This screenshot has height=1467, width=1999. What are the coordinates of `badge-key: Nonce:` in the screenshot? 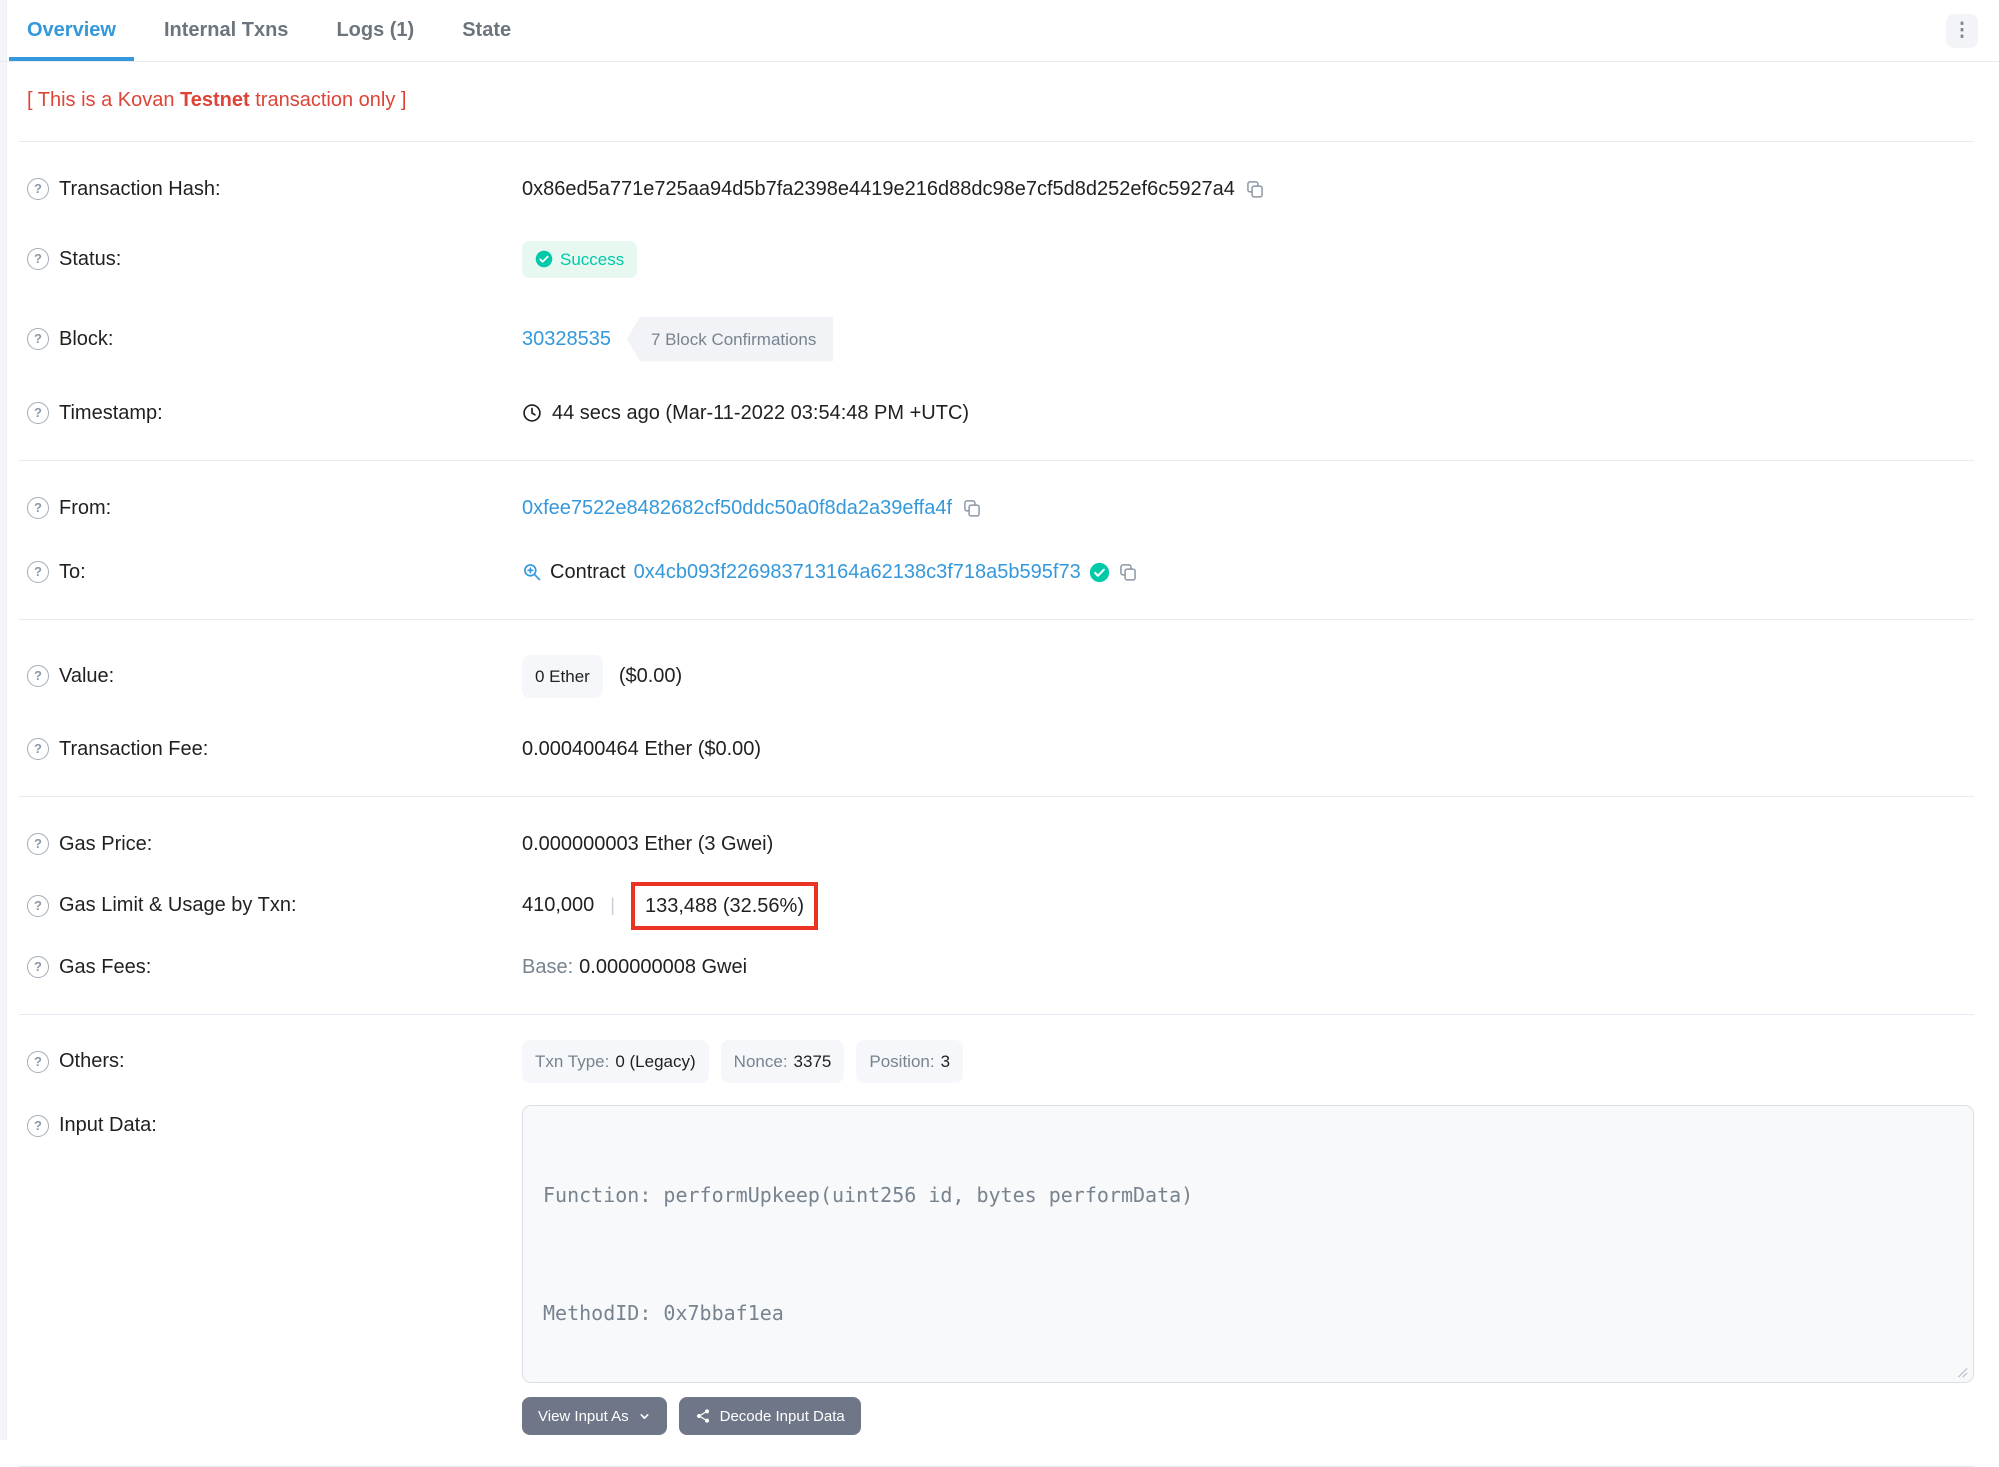 It's located at (760, 1061).